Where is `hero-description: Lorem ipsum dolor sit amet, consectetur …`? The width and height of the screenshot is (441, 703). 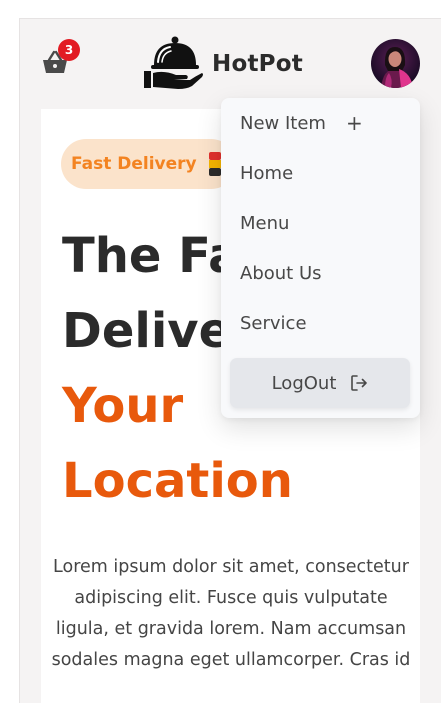
hero-description: Lorem ipsum dolor sit amet, consectetur … is located at coordinates (231, 613).